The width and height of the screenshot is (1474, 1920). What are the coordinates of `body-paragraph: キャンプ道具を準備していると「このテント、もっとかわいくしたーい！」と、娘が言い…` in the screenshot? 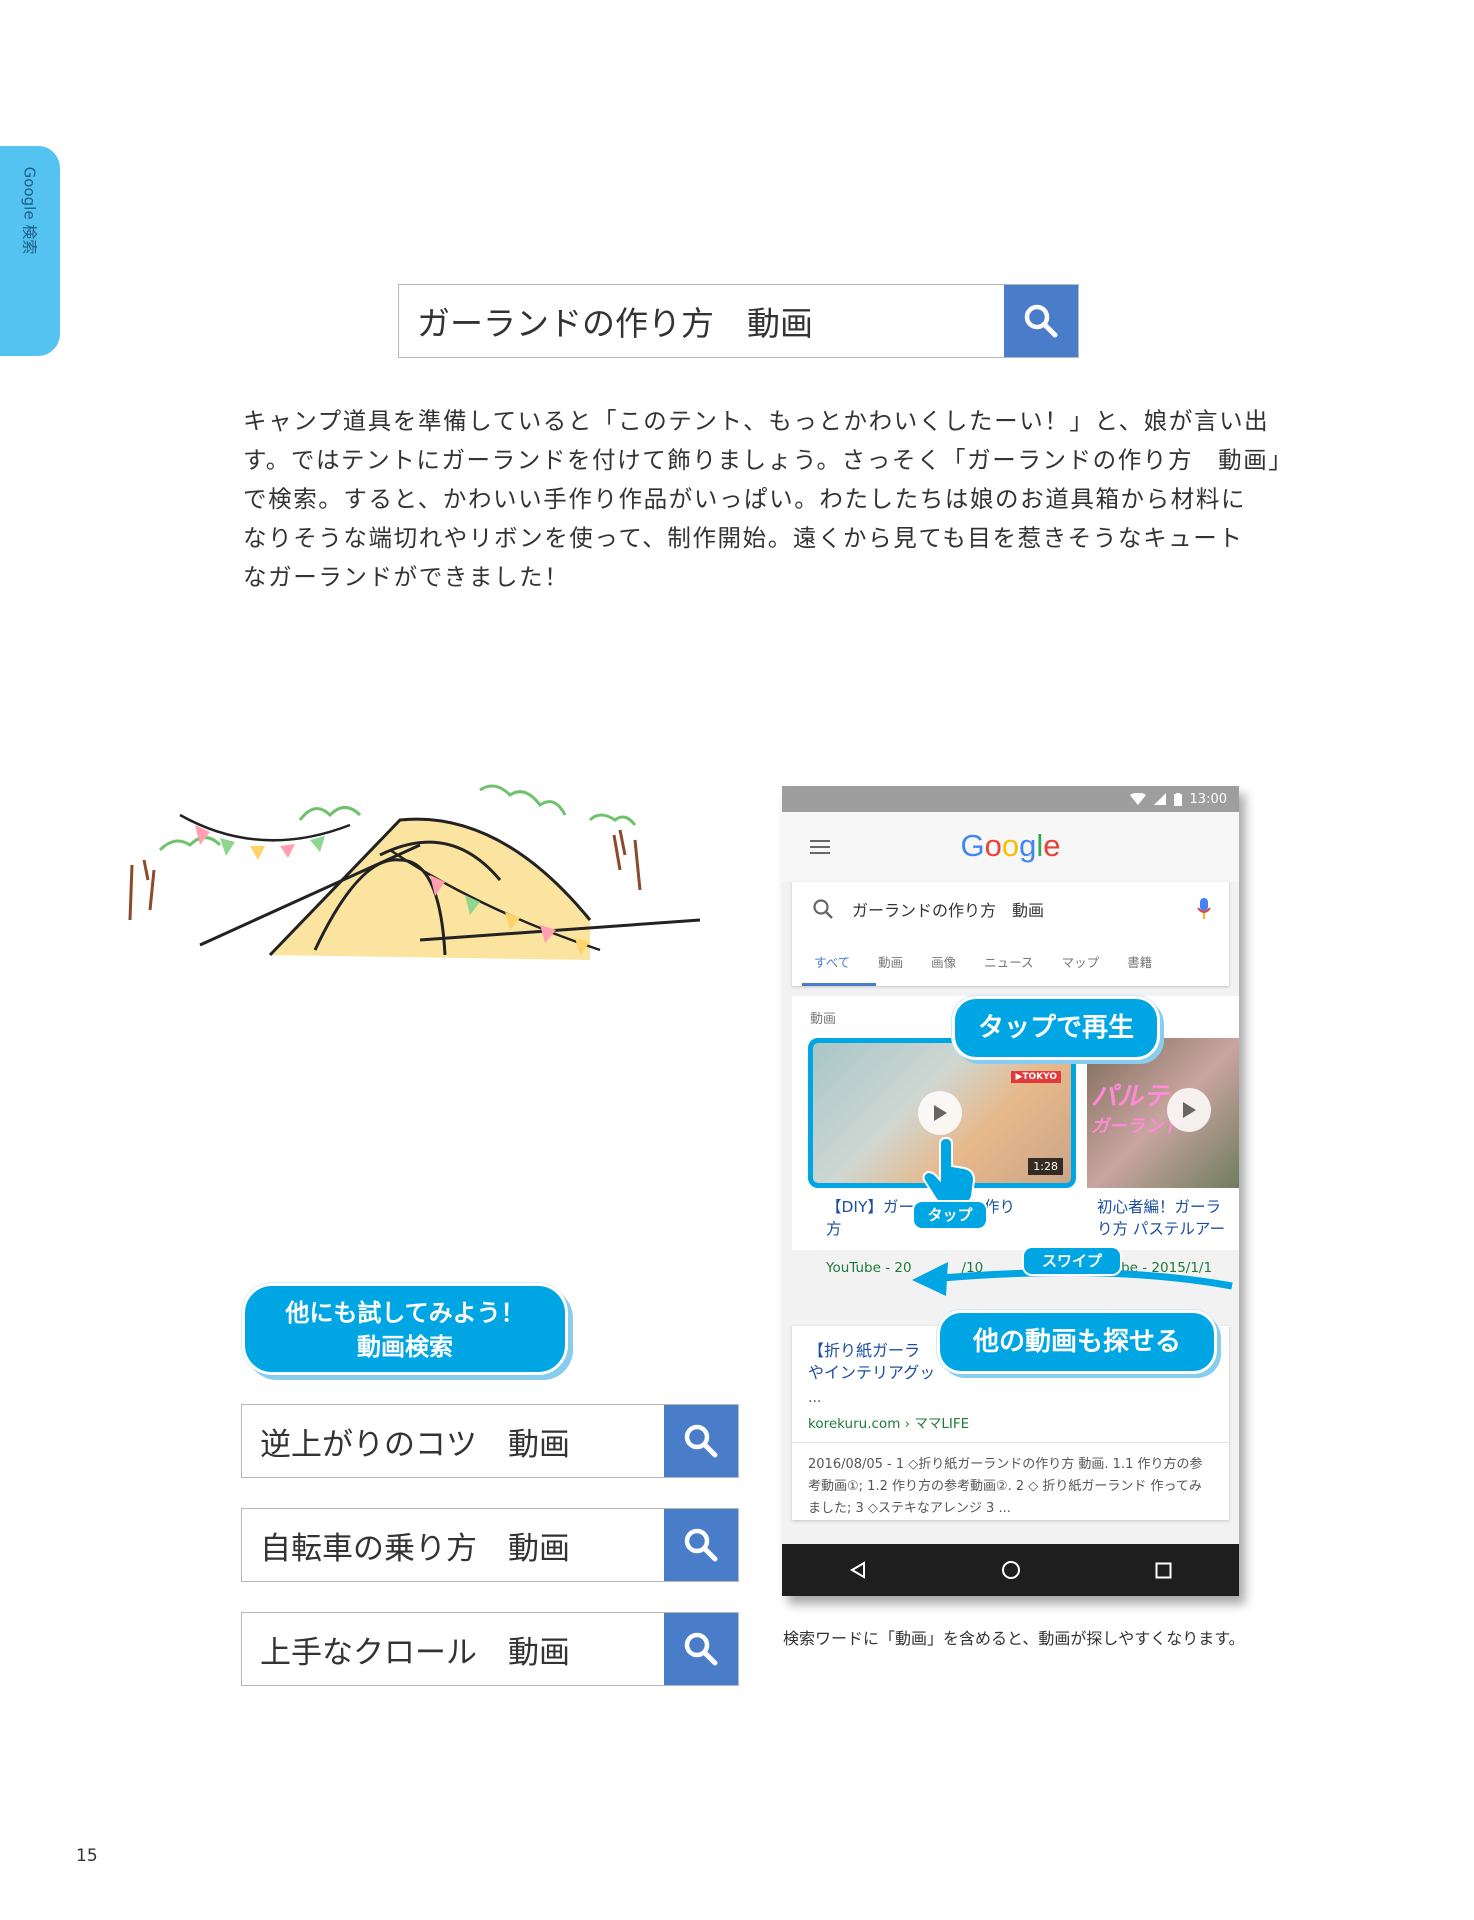 It's located at (768, 499).